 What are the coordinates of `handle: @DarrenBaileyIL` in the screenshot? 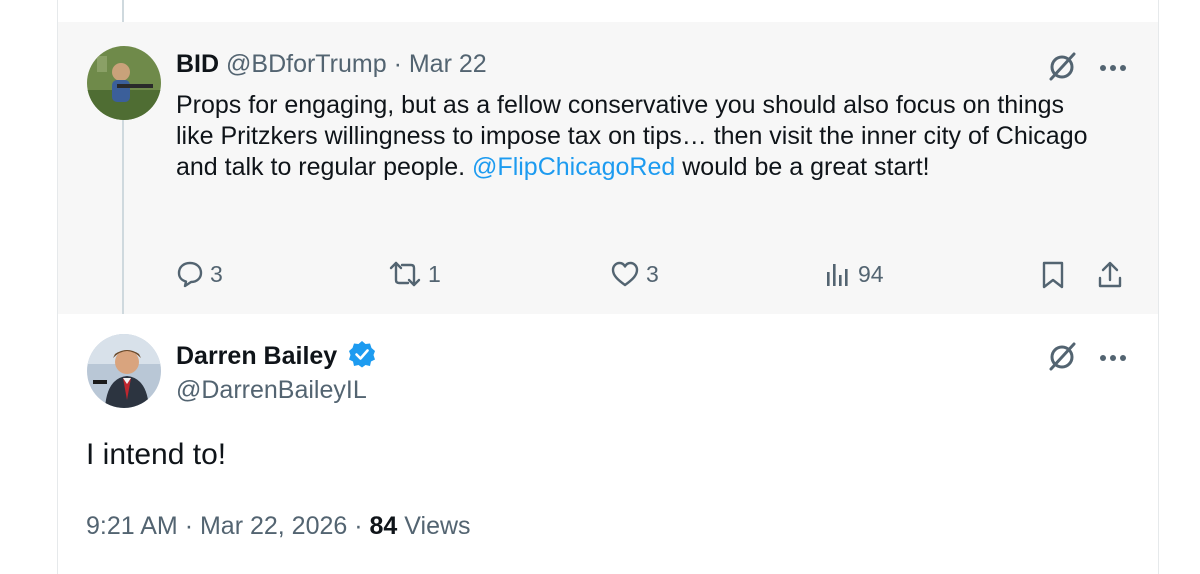 It's located at (271, 390).